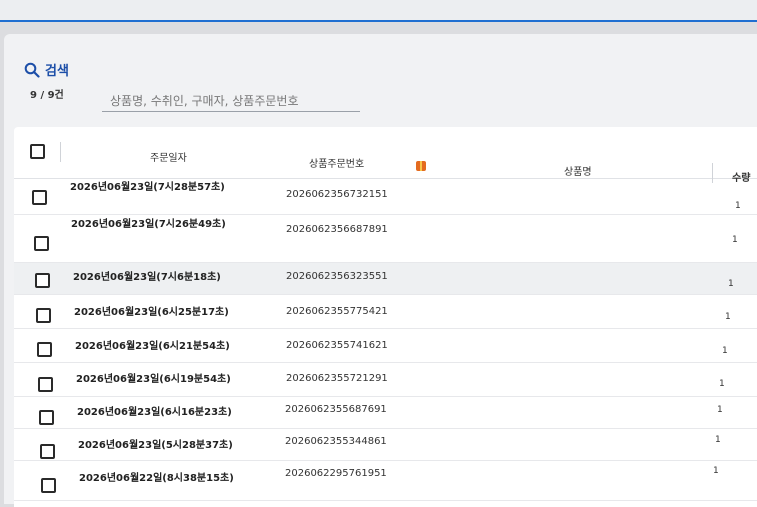  I want to click on product-order-no: 2026062355741621, so click(337, 345).